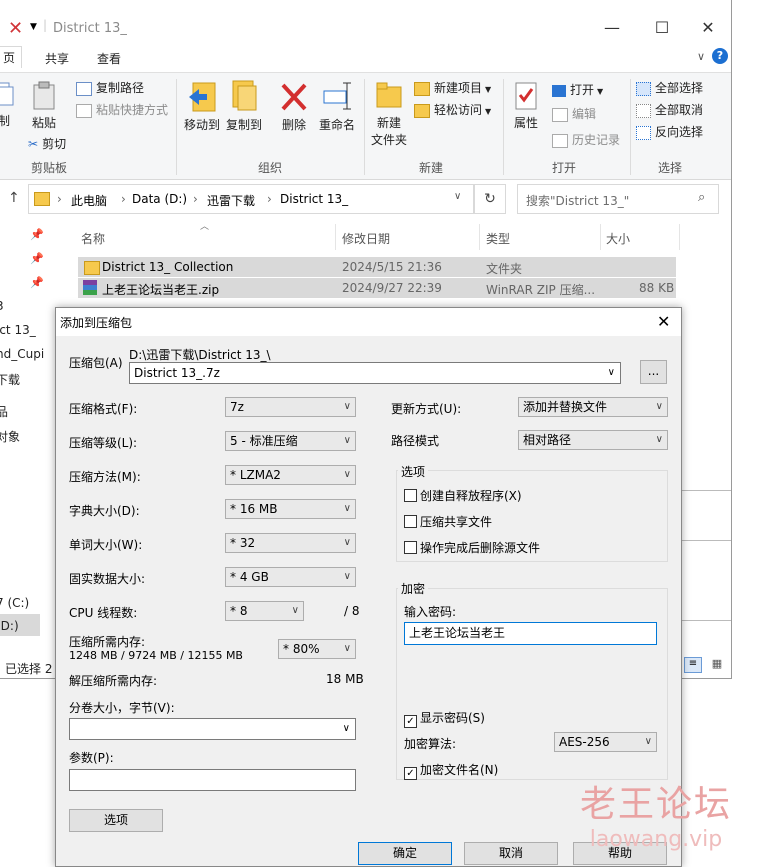 Image resolution: width=758 pixels, height=867 pixels. What do you see at coordinates (9, 626) in the screenshot?
I see `nav-item-d-drive: (D:)` at bounding box center [9, 626].